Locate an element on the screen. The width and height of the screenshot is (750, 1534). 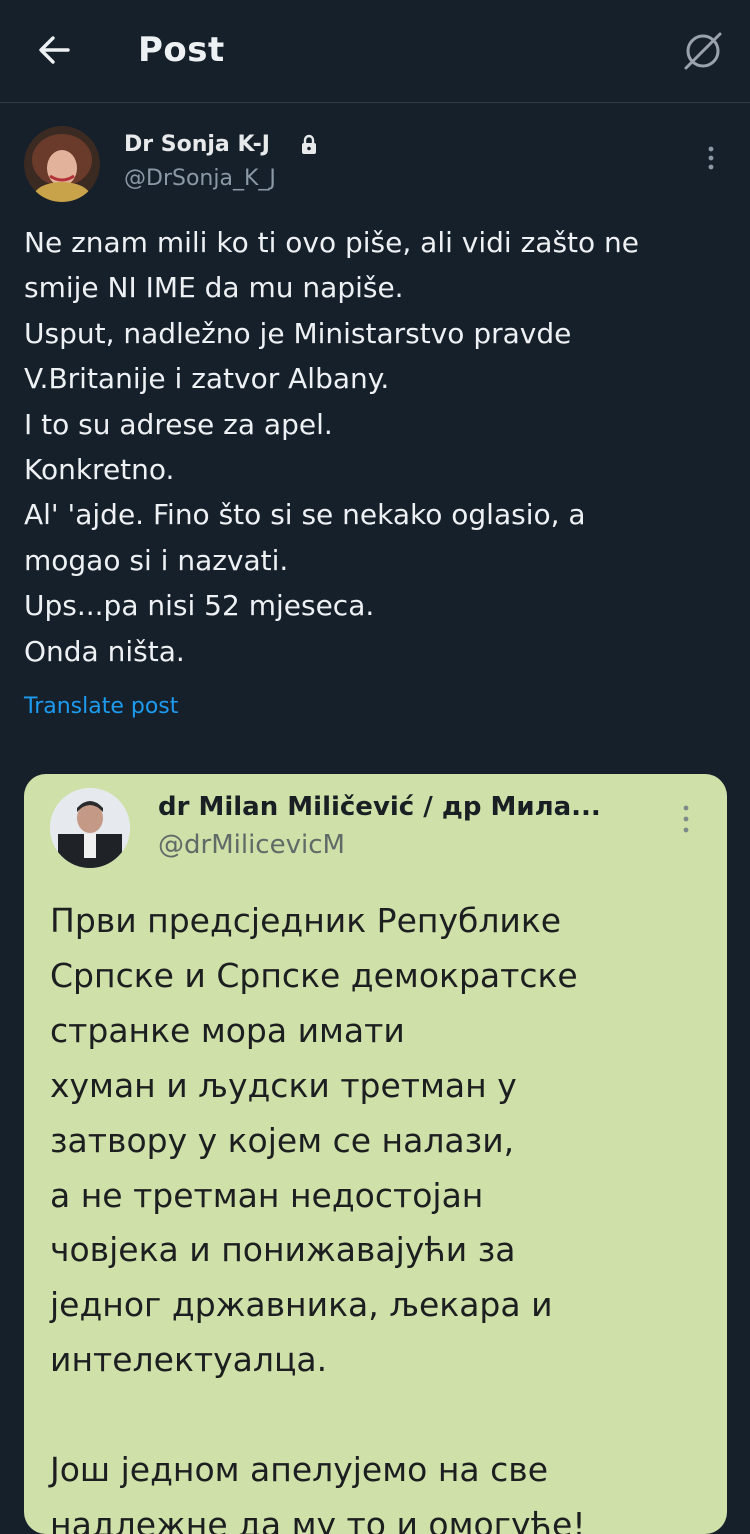
quoted-more-icon is located at coordinates (686, 820).